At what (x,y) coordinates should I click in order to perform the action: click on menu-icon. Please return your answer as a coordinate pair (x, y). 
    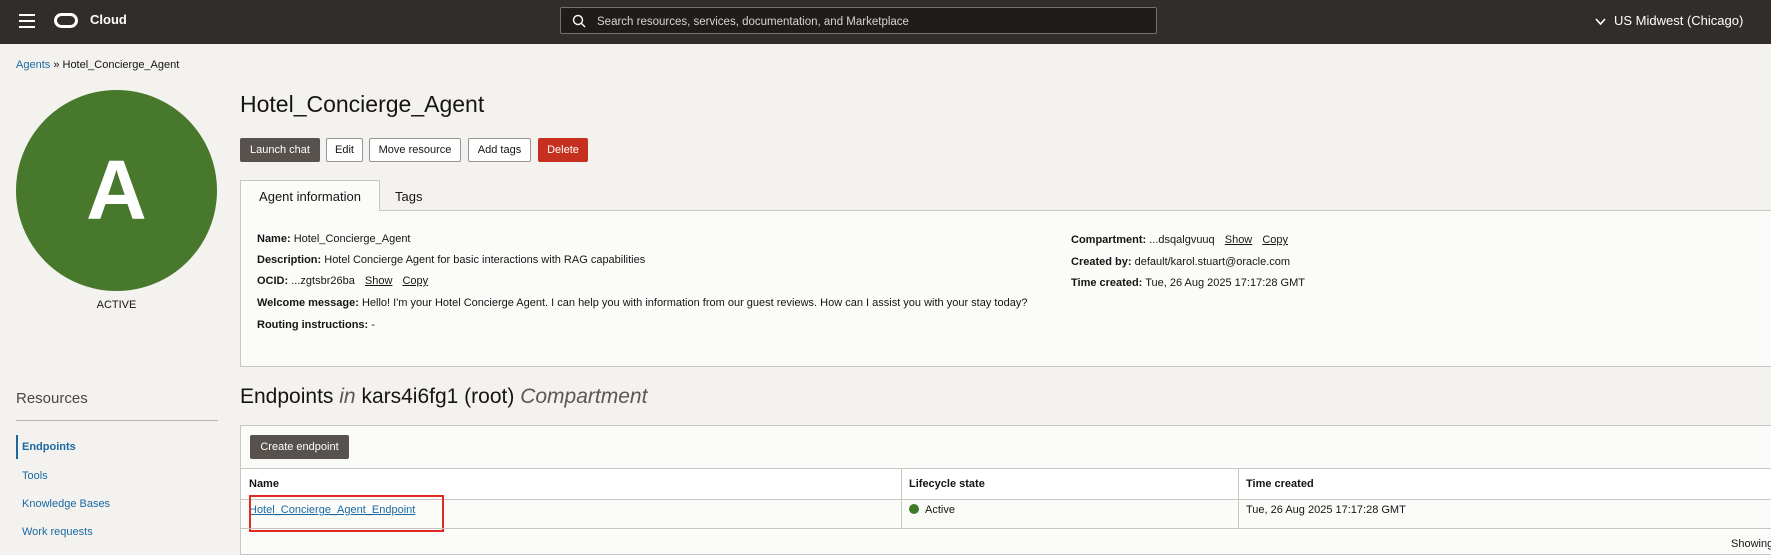
    Looking at the image, I should click on (27, 21).